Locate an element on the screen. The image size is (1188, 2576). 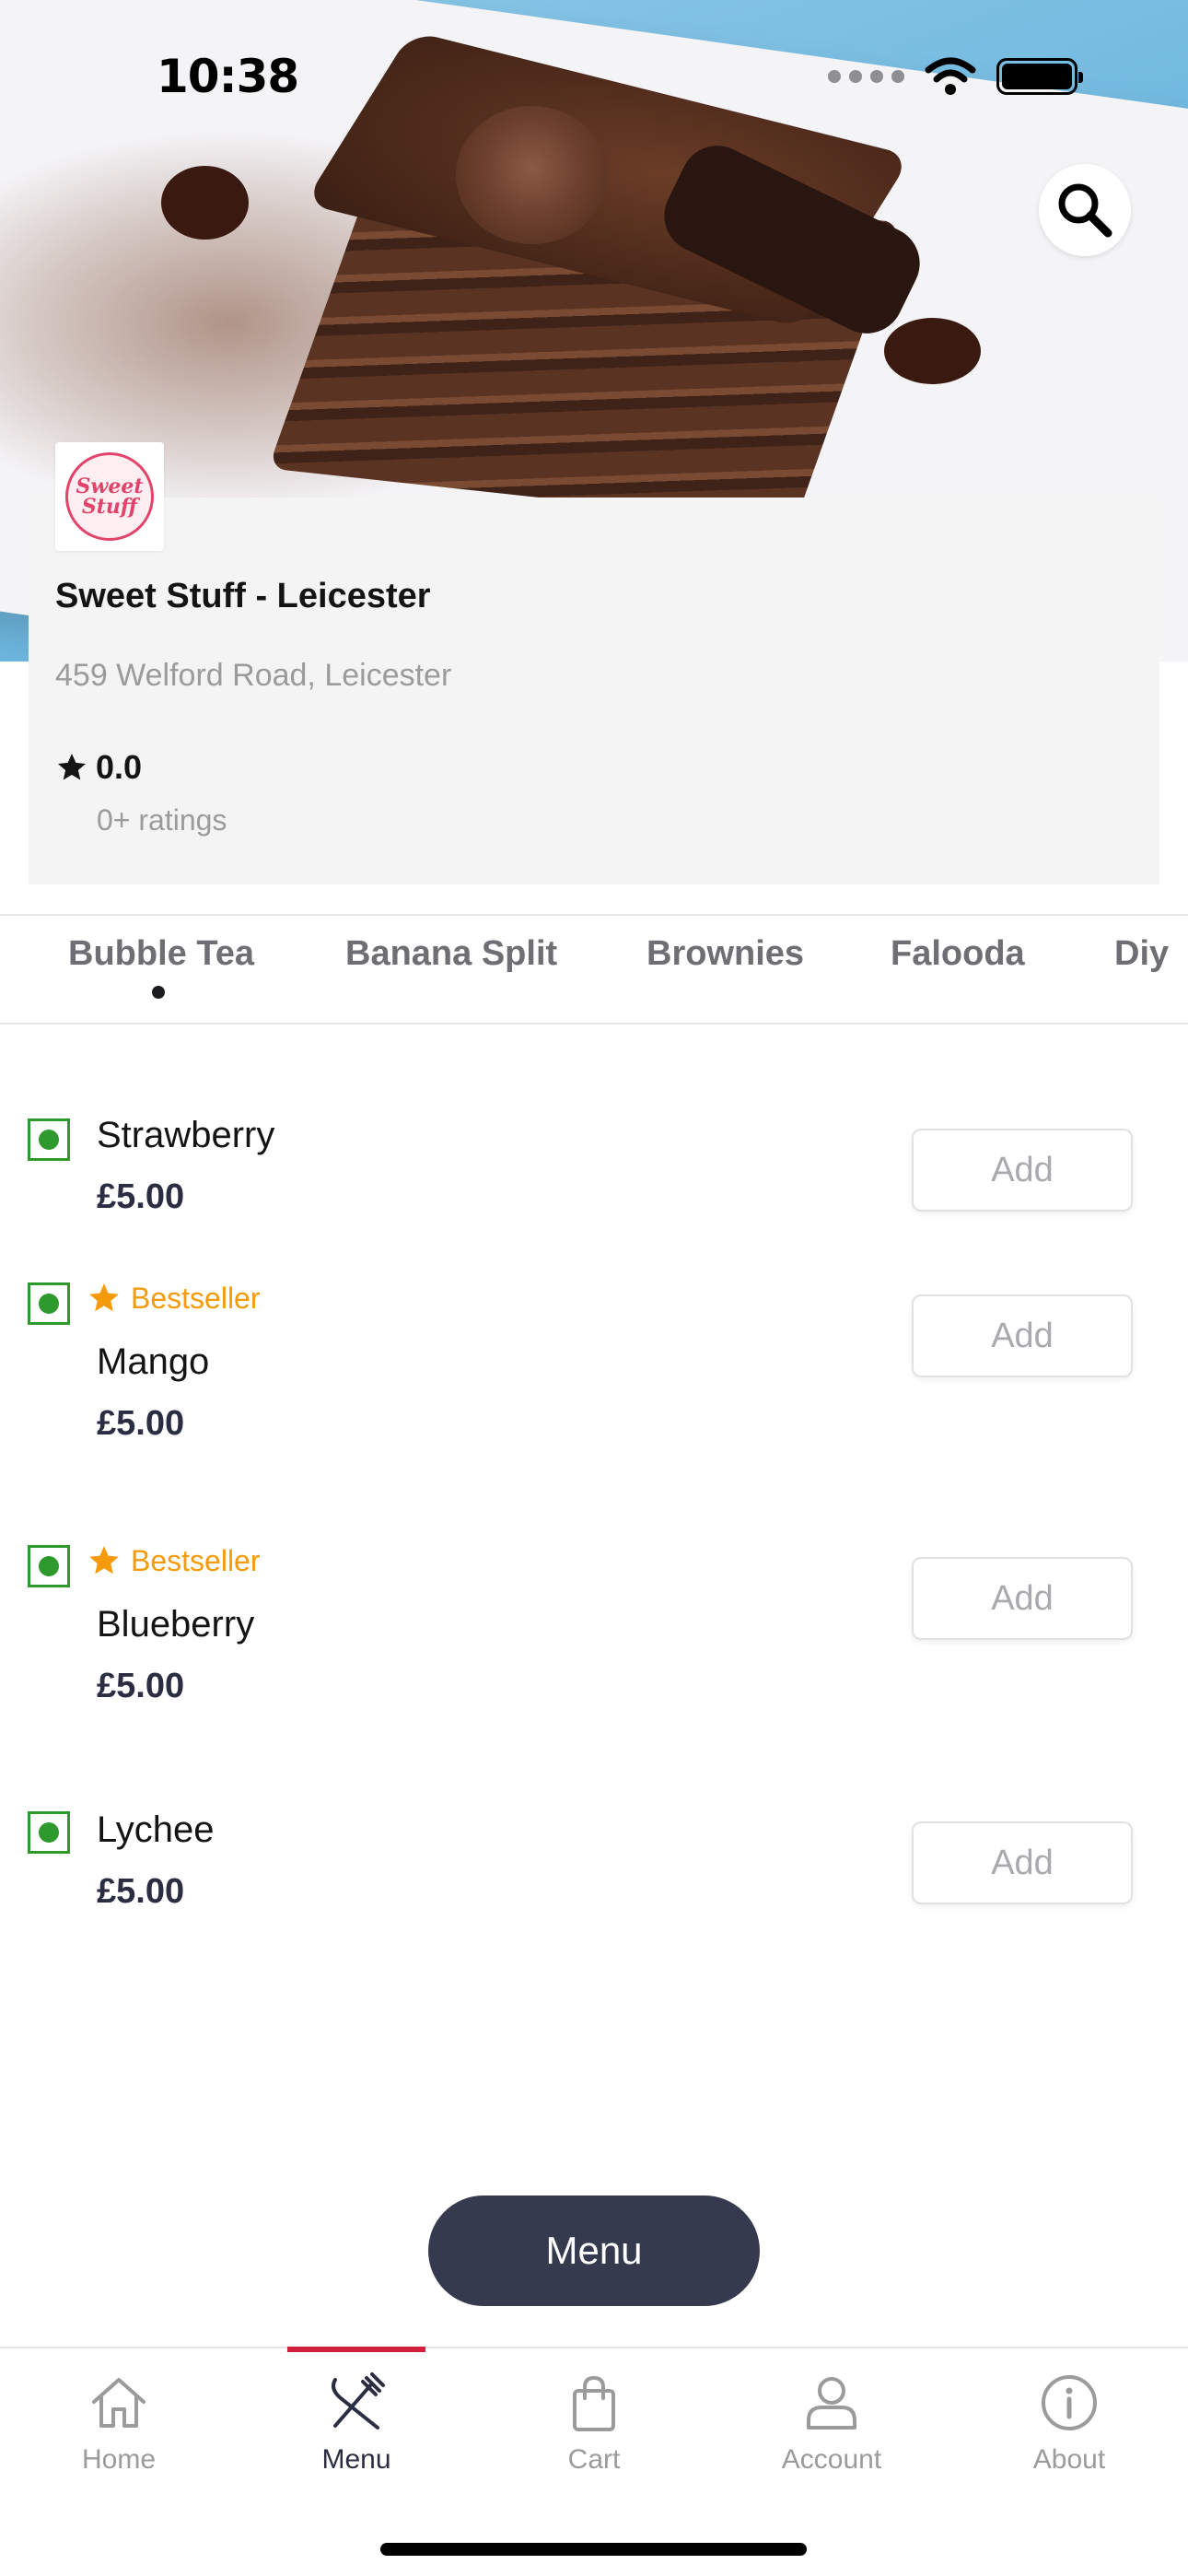
bottom-nav: Home Menu Cart Account About is located at coordinates (594, 2461).